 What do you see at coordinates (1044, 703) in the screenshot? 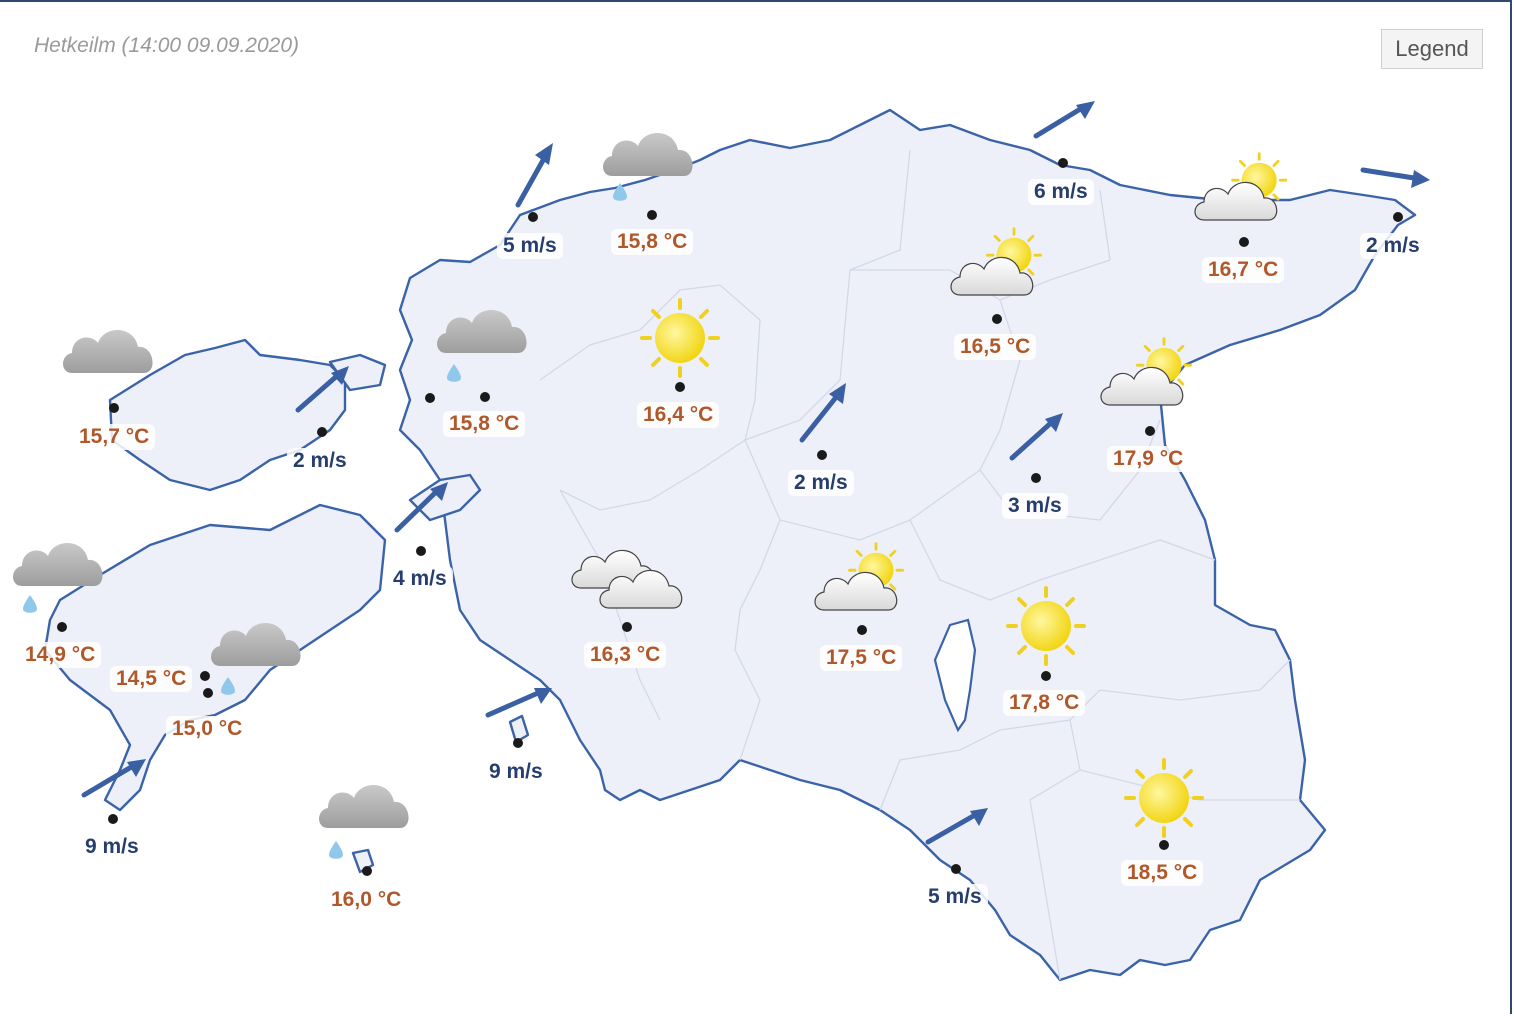
I see `temperature-label: 17,8 °C` at bounding box center [1044, 703].